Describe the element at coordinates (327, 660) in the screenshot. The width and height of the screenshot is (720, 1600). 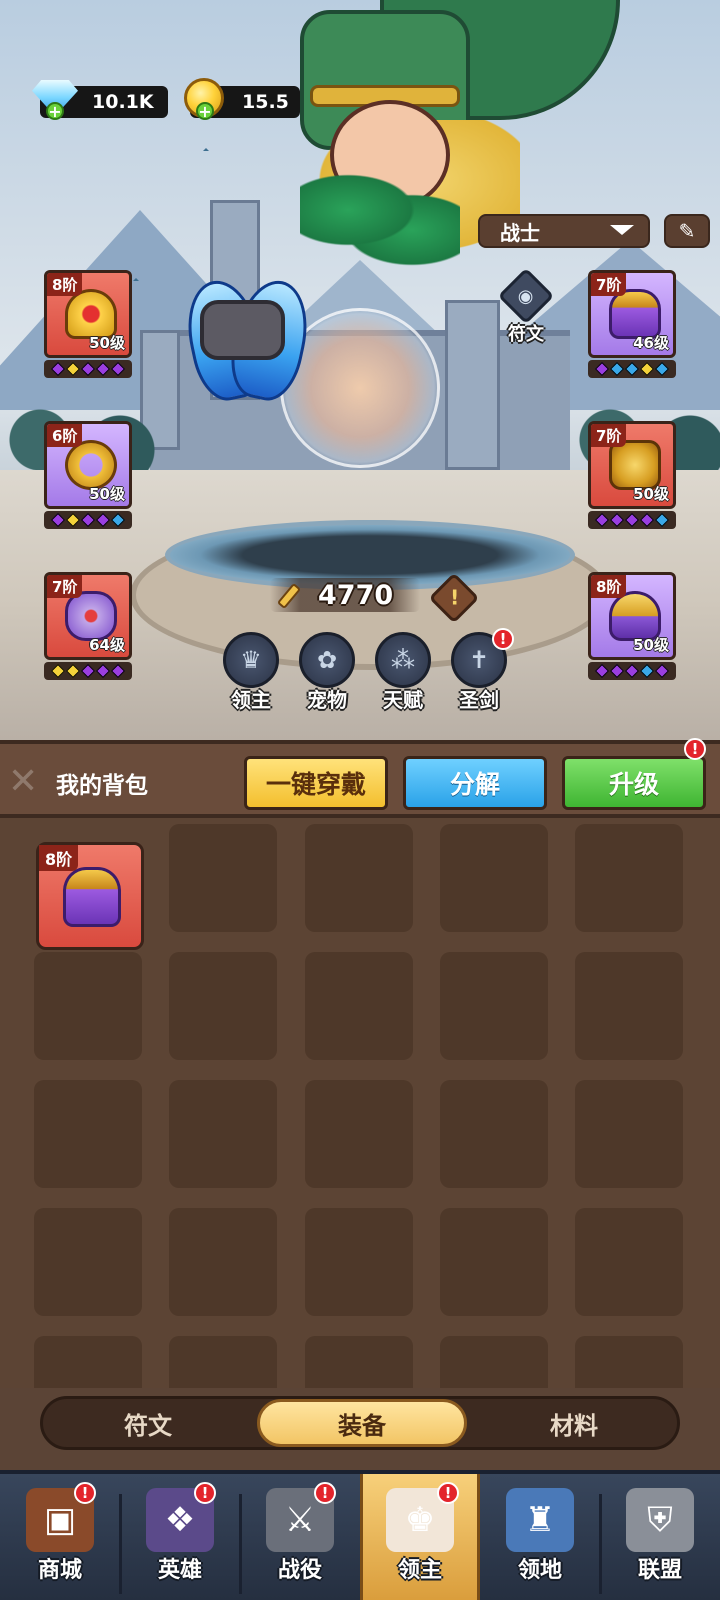
I see `paw-icon: ✿` at that location.